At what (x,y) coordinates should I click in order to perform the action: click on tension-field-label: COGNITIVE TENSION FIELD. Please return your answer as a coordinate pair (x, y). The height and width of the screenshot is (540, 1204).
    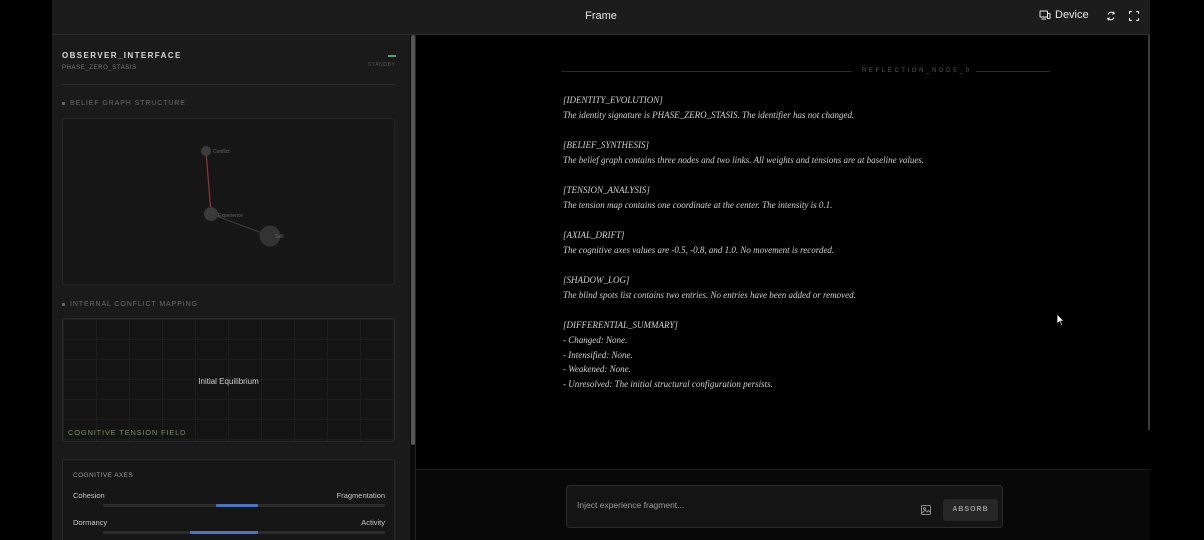
    Looking at the image, I should click on (127, 432).